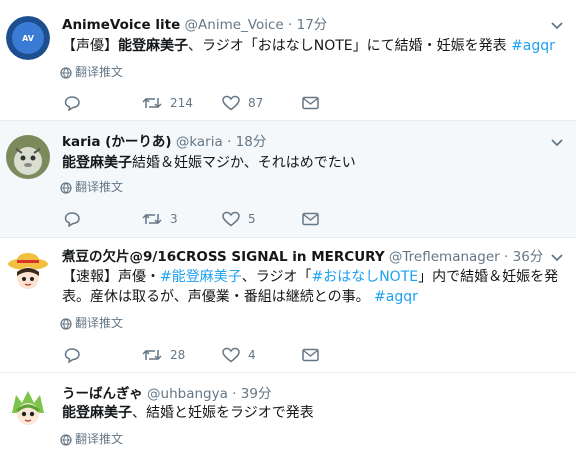  What do you see at coordinates (187, 394) in the screenshot?
I see `author-handle: @uhbangya` at bounding box center [187, 394].